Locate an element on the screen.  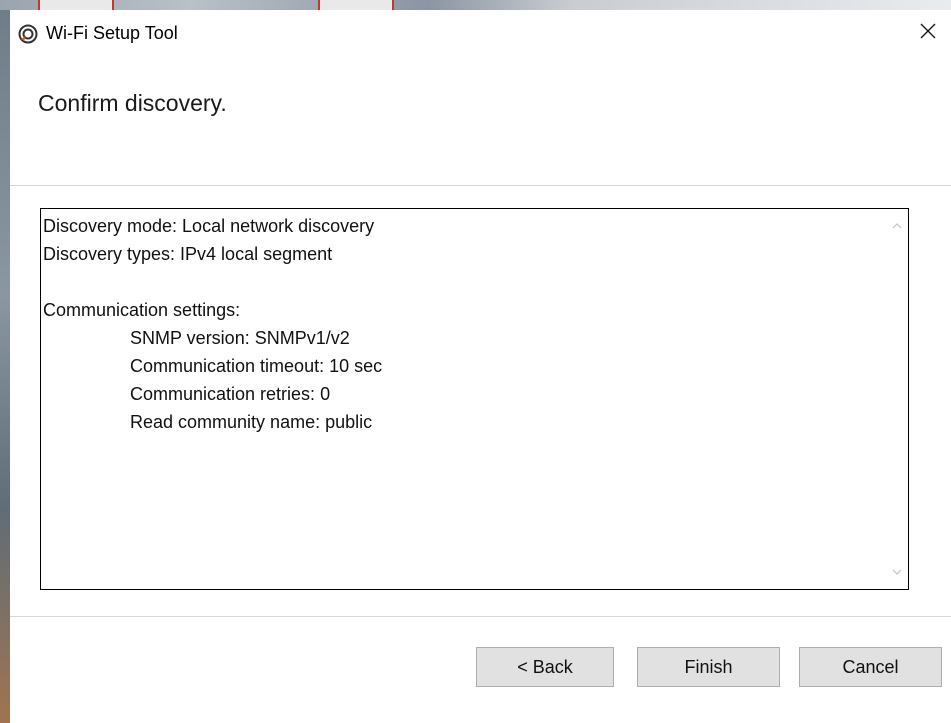
close-button is located at coordinates (928, 33).